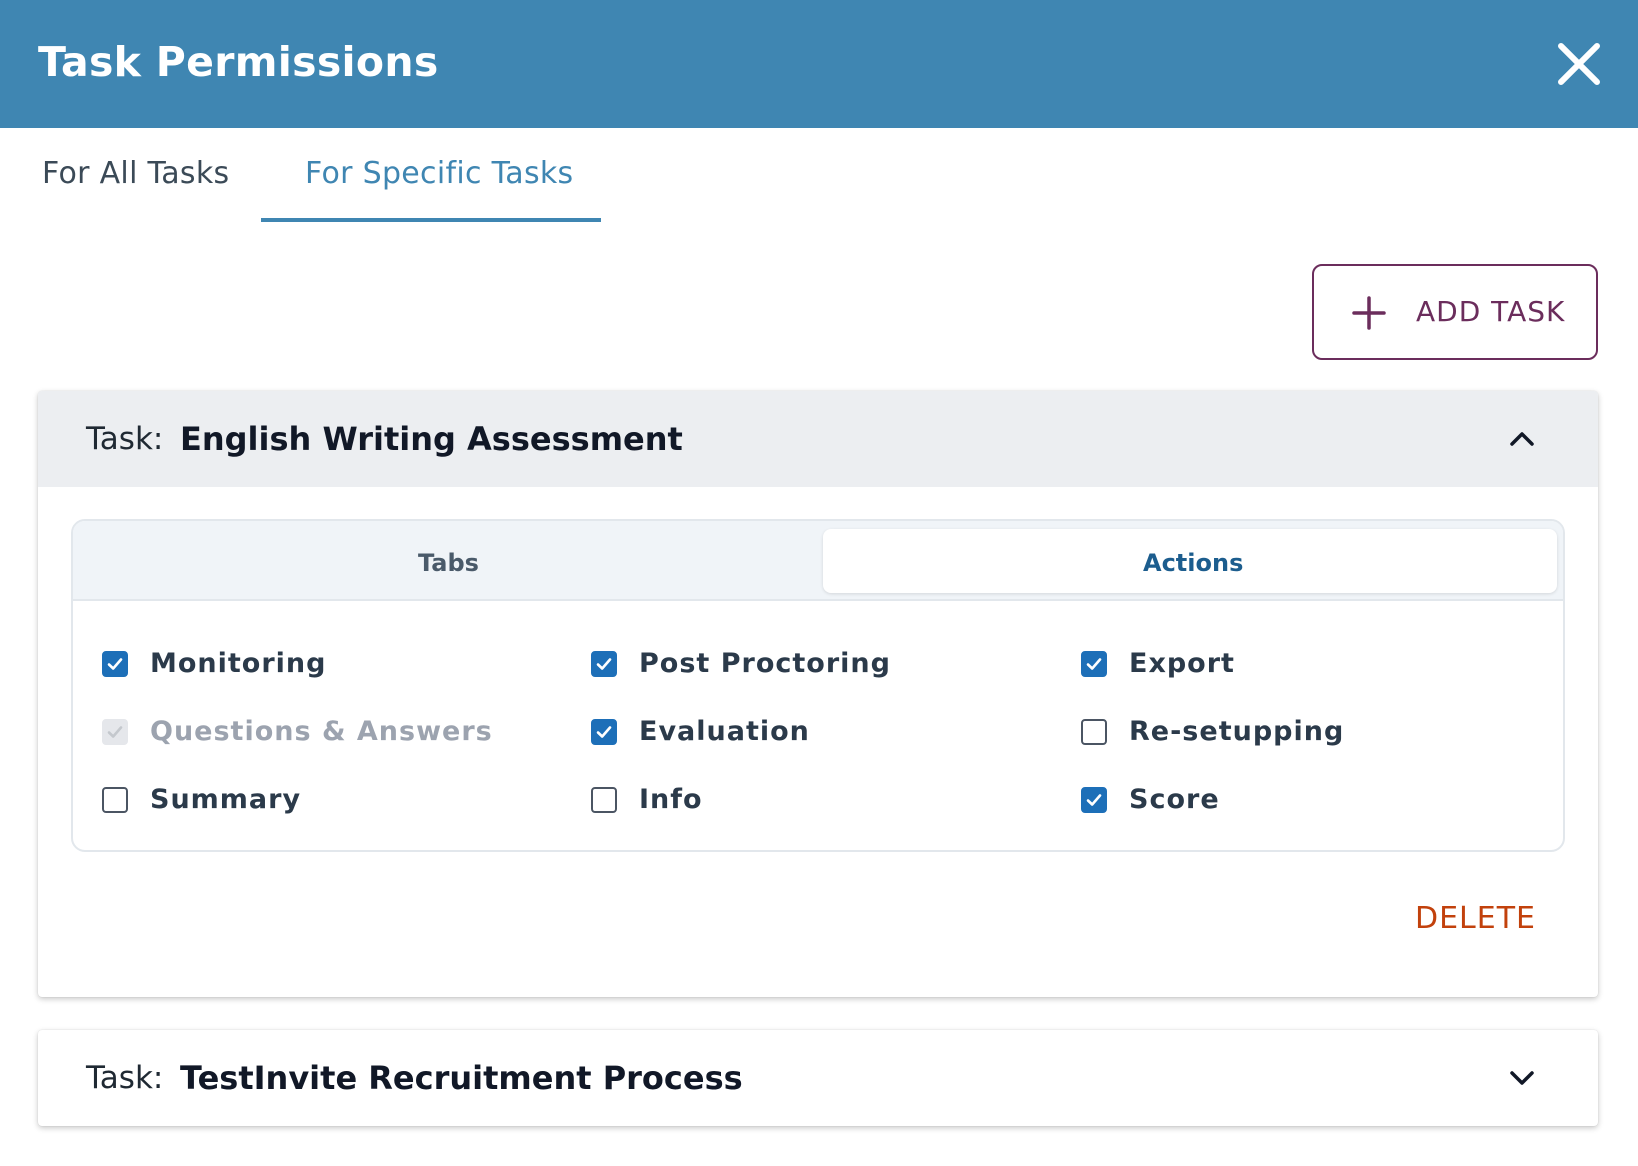 This screenshot has width=1638, height=1166. What do you see at coordinates (671, 799) in the screenshot?
I see `permission-label: Info` at bounding box center [671, 799].